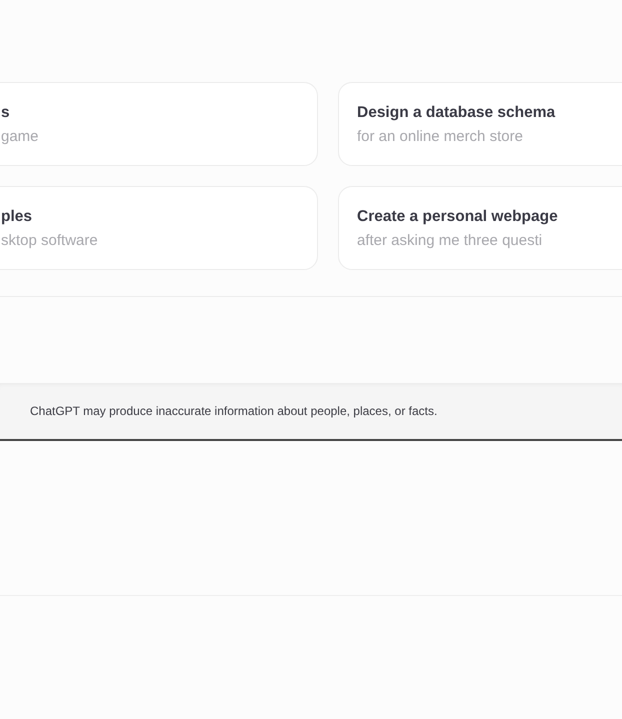 The width and height of the screenshot is (622, 719). I want to click on suggestion-card: Design a database schema for an online merch store, so click(480, 124).